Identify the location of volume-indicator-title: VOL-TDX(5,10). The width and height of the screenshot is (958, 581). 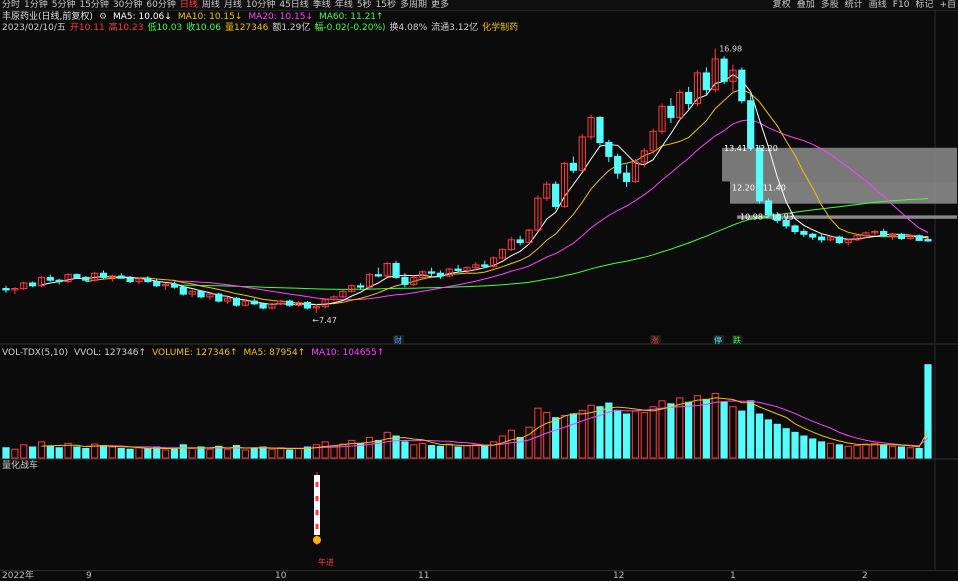
(35, 353).